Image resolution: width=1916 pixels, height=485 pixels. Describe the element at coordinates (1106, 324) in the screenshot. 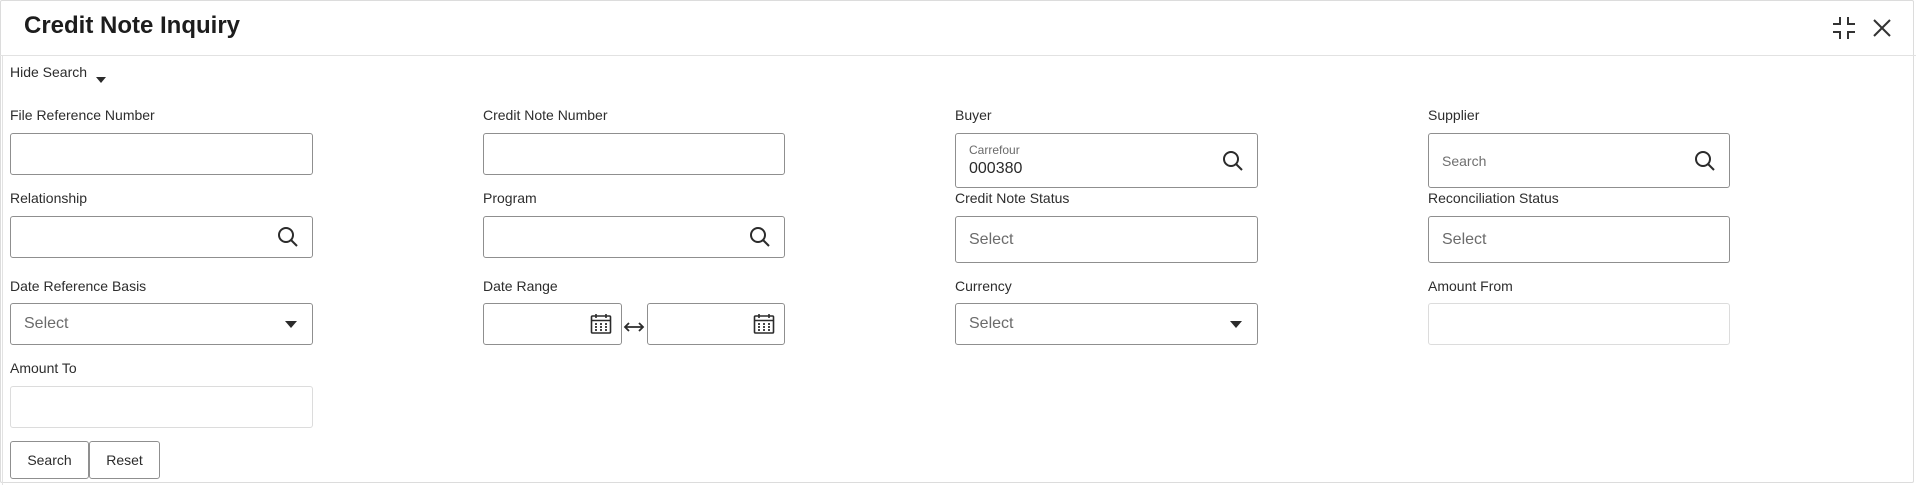

I see `currency-select: Select` at that location.